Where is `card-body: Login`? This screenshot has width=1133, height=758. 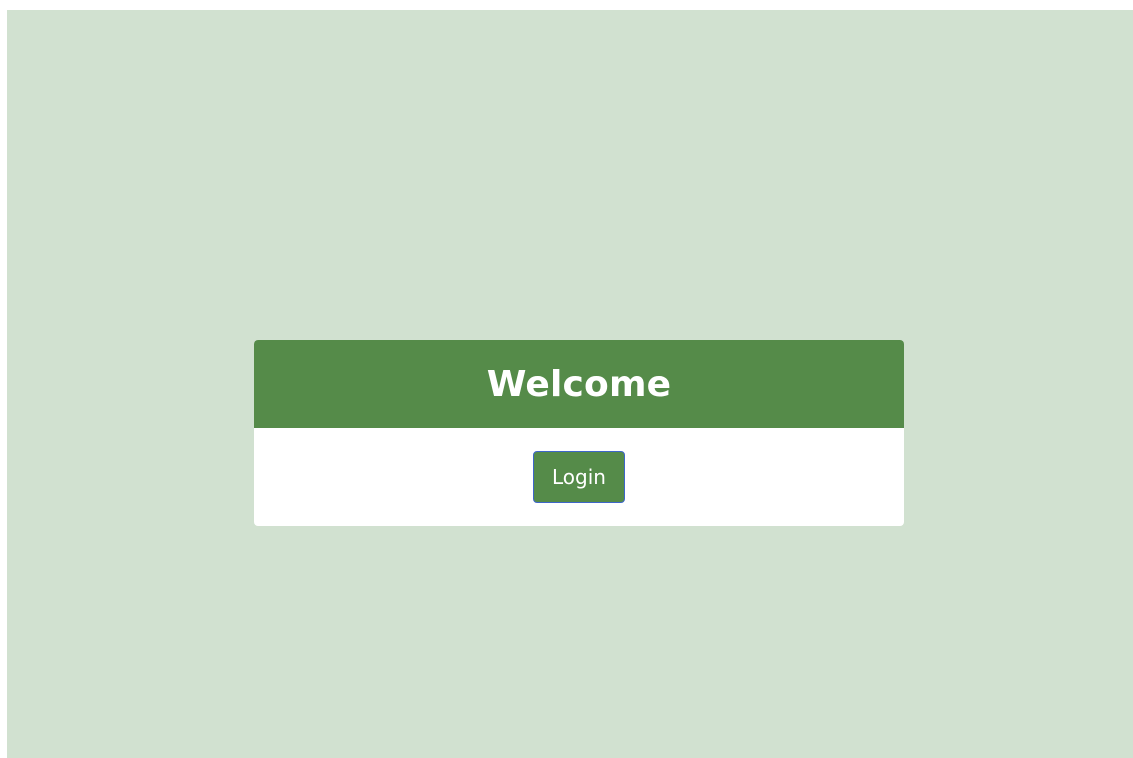 card-body: Login is located at coordinates (579, 477).